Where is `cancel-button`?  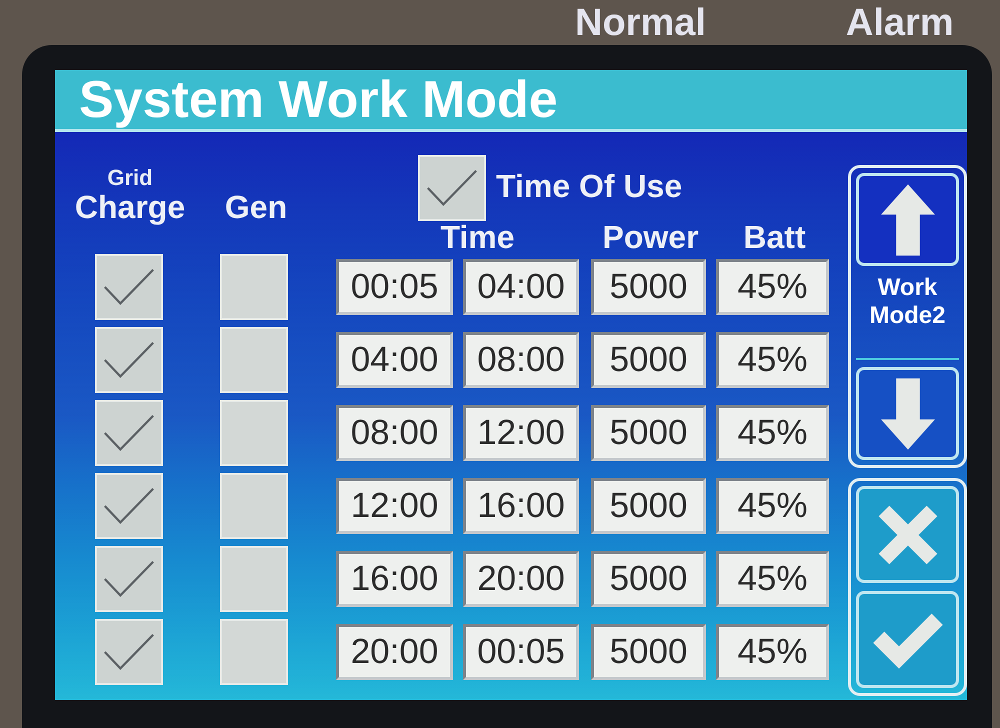 cancel-button is located at coordinates (907, 534).